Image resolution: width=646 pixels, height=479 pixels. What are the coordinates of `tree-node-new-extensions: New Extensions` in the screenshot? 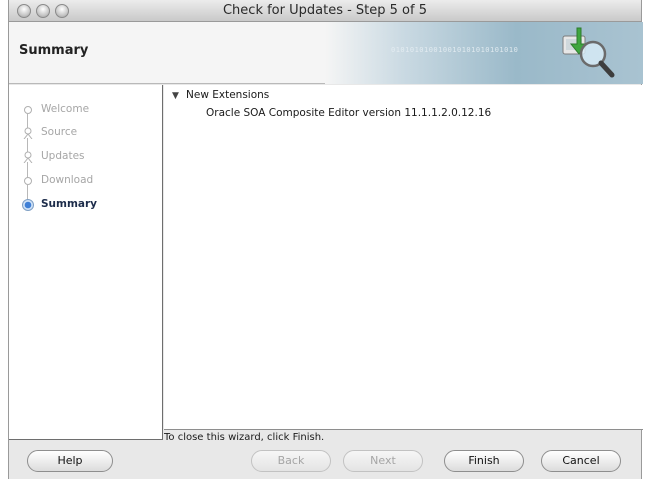 It's located at (227, 95).